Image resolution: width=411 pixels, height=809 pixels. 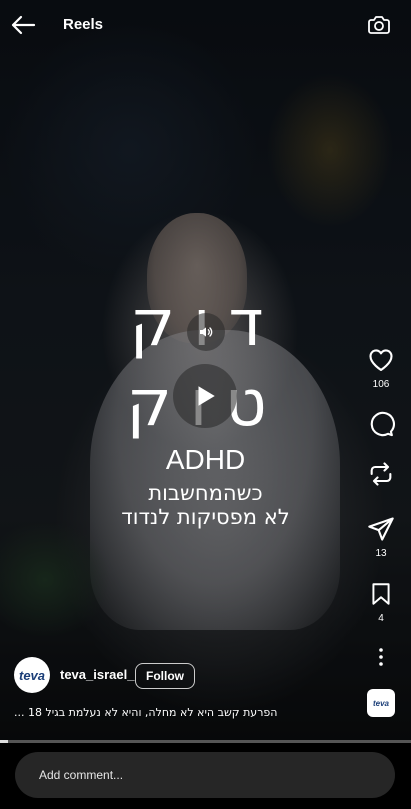 What do you see at coordinates (381, 553) in the screenshot?
I see `share-count: 13` at bounding box center [381, 553].